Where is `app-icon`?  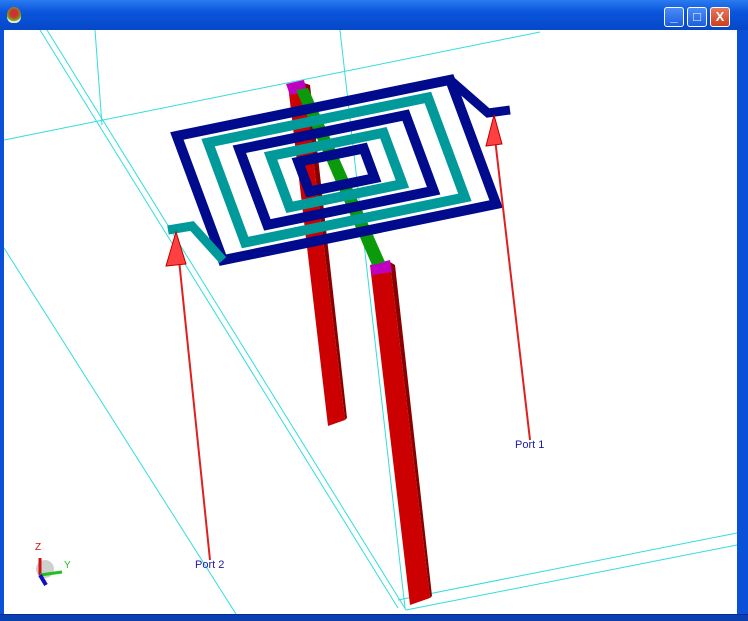 app-icon is located at coordinates (14, 15).